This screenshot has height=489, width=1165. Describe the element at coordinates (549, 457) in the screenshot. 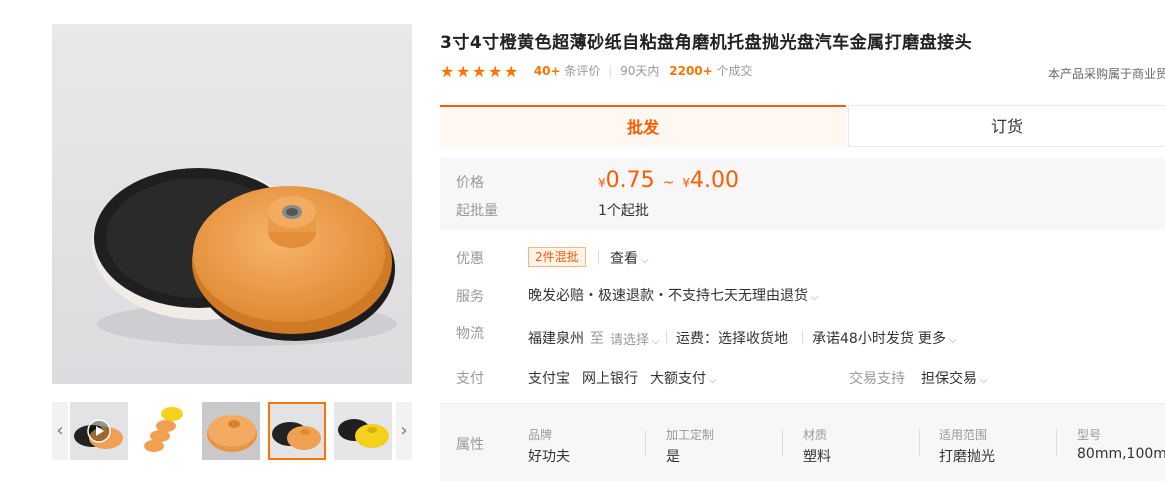

I see `attribute-value: 好功夫` at that location.